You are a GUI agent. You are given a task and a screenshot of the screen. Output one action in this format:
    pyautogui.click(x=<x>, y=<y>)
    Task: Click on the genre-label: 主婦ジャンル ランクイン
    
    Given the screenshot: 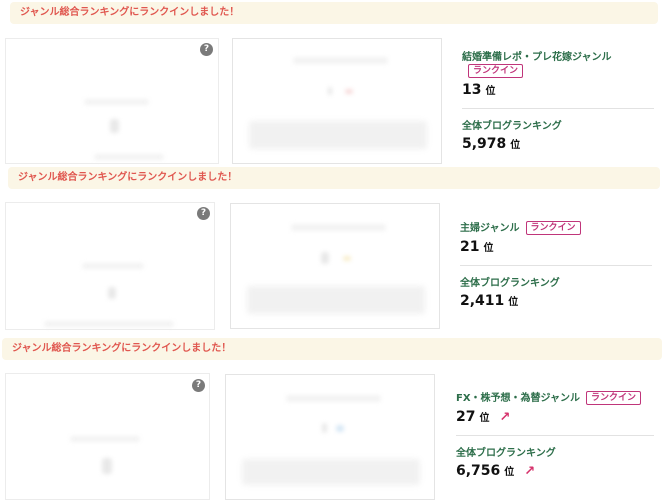 What is the action you would take?
    pyautogui.click(x=556, y=228)
    